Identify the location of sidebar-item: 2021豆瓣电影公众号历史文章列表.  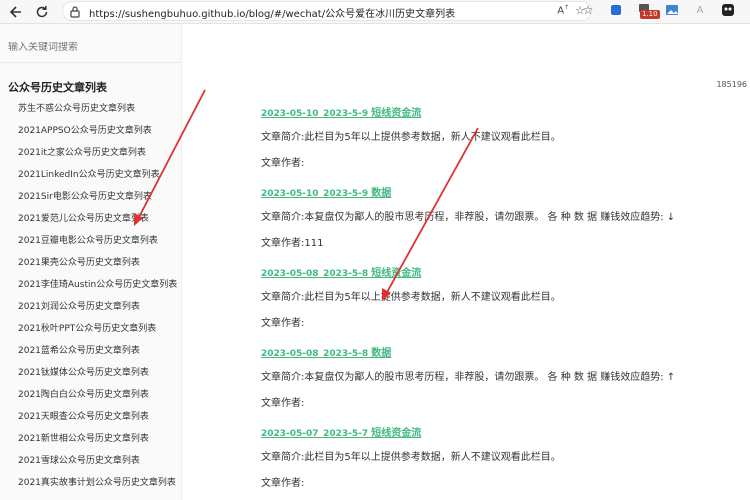
(97, 244).